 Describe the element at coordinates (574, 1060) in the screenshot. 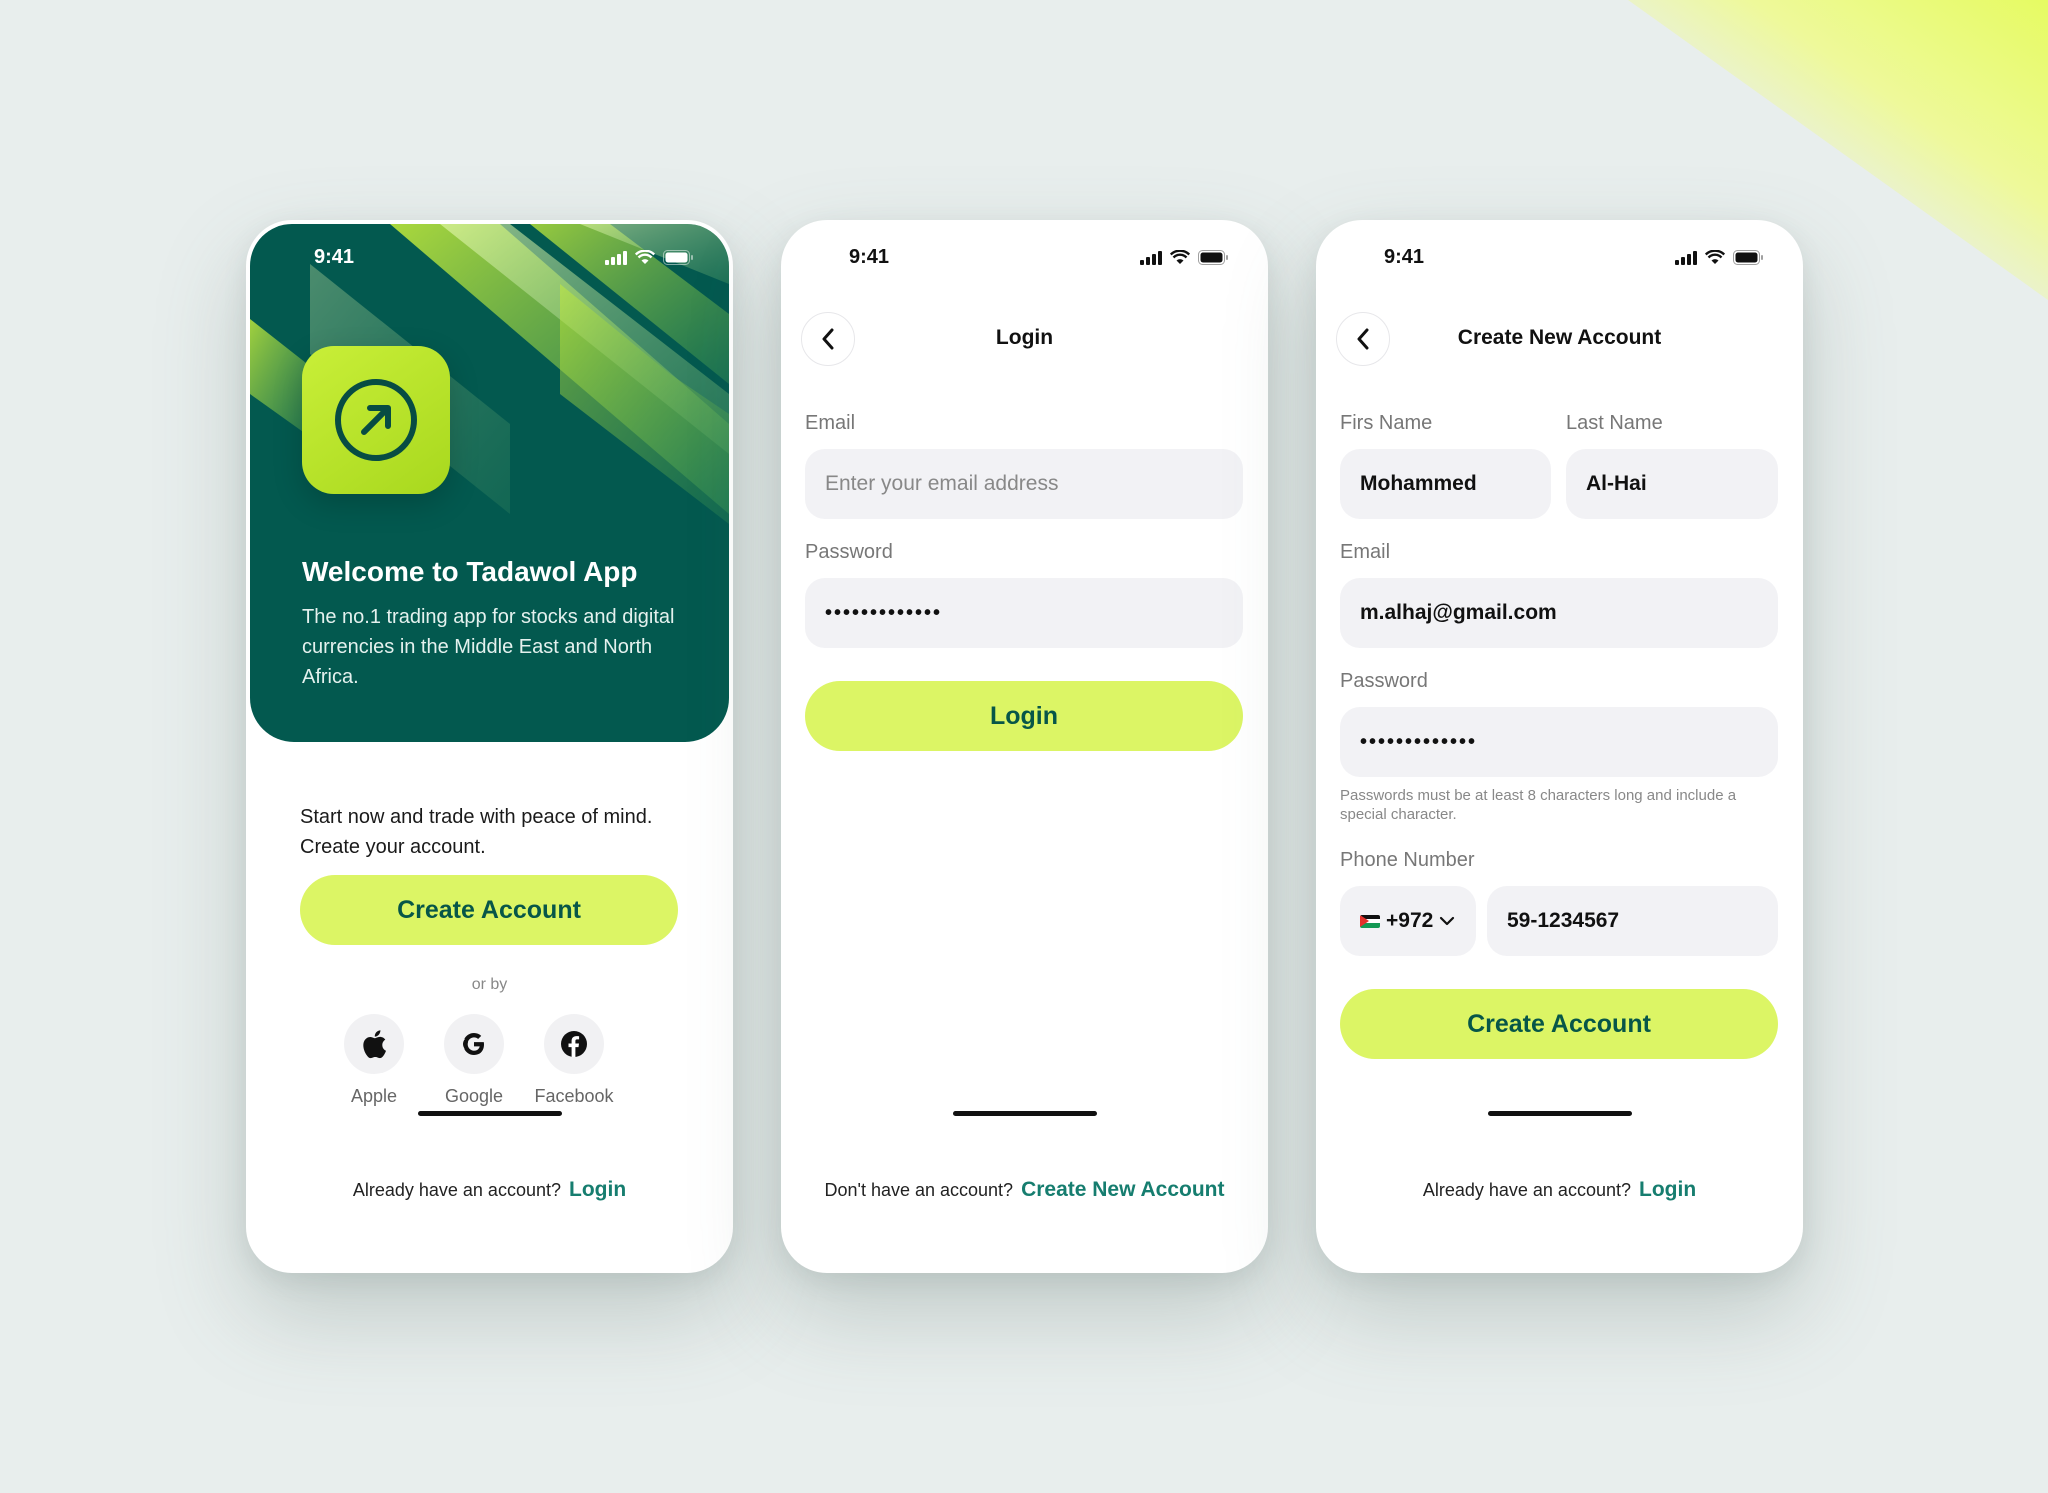

I see `facebook-login-button: Facebook` at that location.